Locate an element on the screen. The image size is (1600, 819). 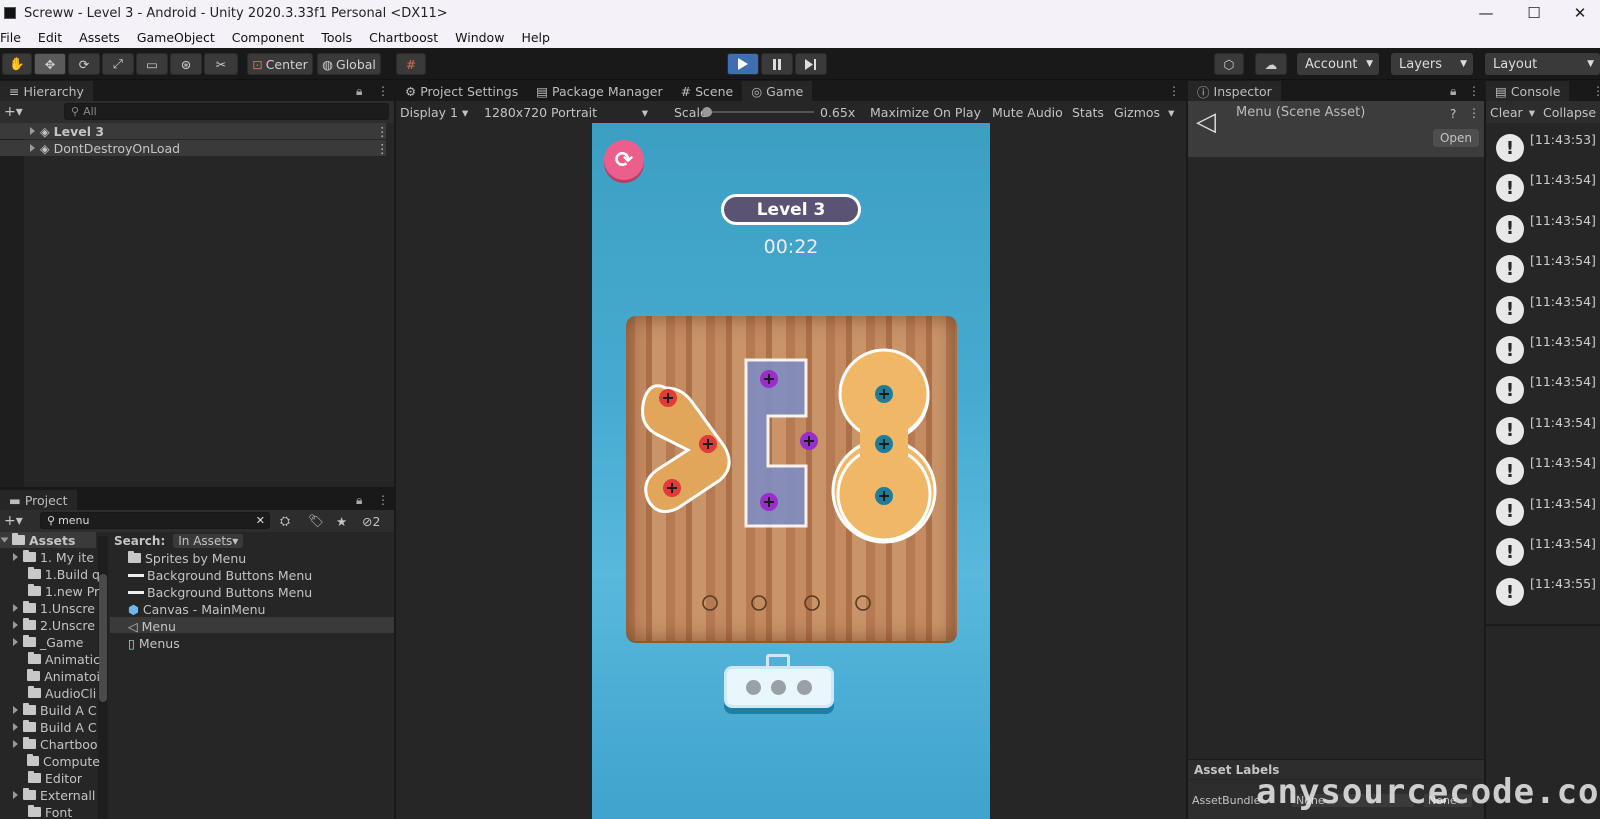
pivot-global-button: ◍ Global is located at coordinates (349, 64).